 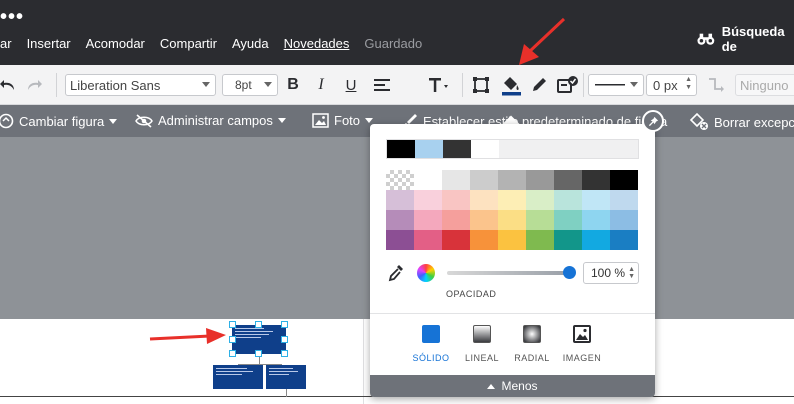 I want to click on transparent-swatch, so click(x=400, y=180).